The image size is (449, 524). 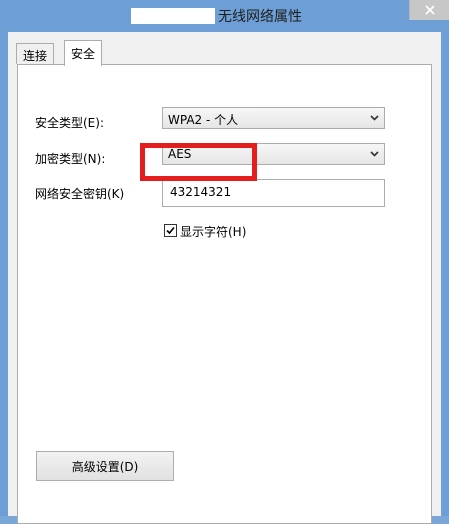 What do you see at coordinates (201, 192) in the screenshot?
I see `network-key-value: 43214321` at bounding box center [201, 192].